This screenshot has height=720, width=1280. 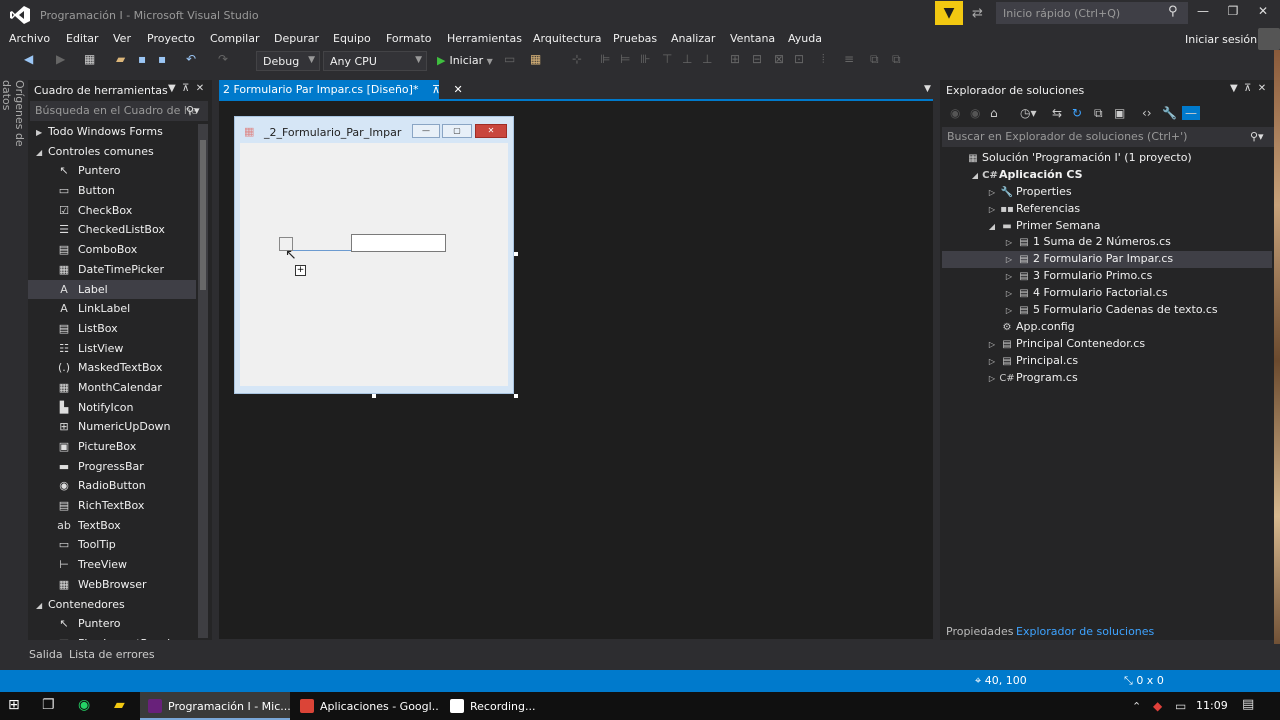 I want to click on open-folder-icon: ▰, so click(x=120, y=59).